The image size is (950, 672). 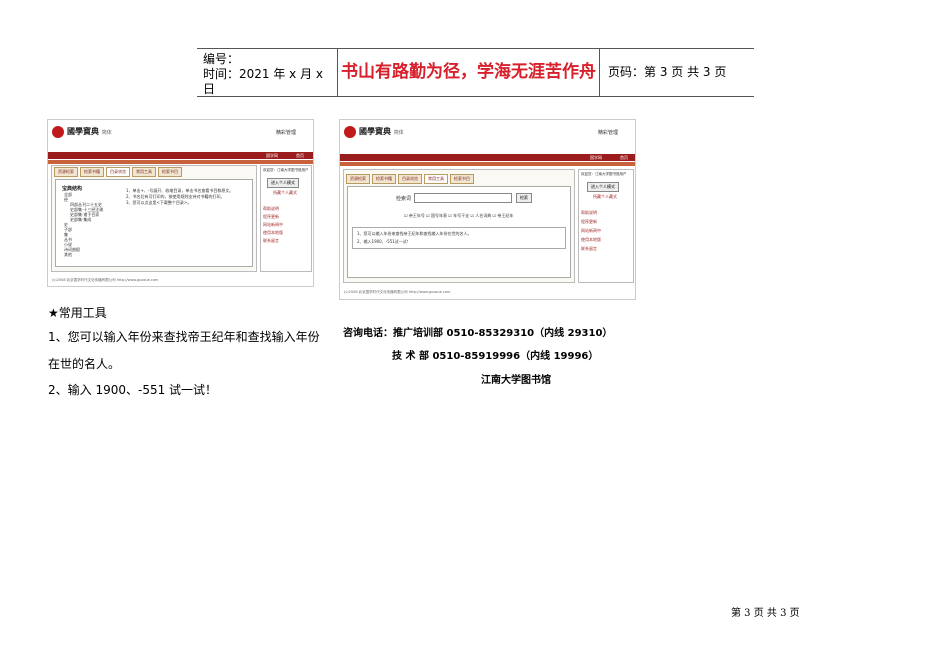 I want to click on info-line: 1、您可以输入年份来查找帝王纪年和查找输入年份在世的名人。, so click(x=414, y=233).